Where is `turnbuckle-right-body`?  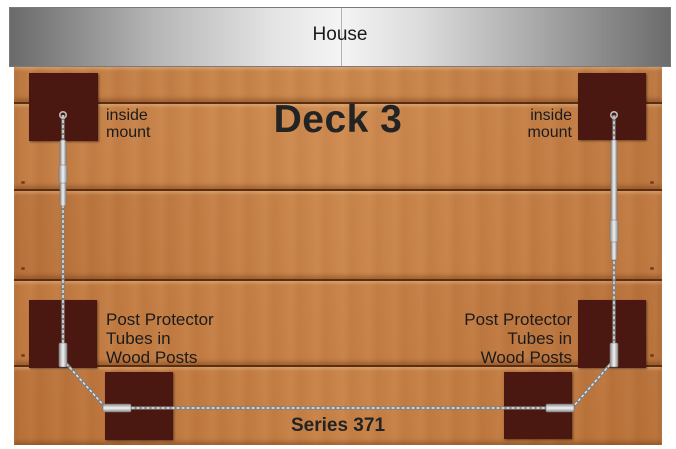
turnbuckle-right-body is located at coordinates (614, 231).